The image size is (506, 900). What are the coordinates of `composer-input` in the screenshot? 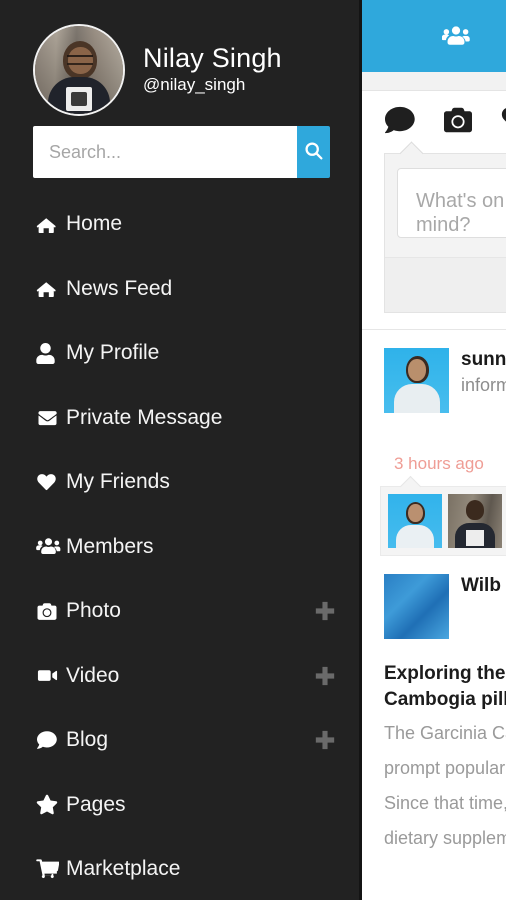 It's located at (451, 203).